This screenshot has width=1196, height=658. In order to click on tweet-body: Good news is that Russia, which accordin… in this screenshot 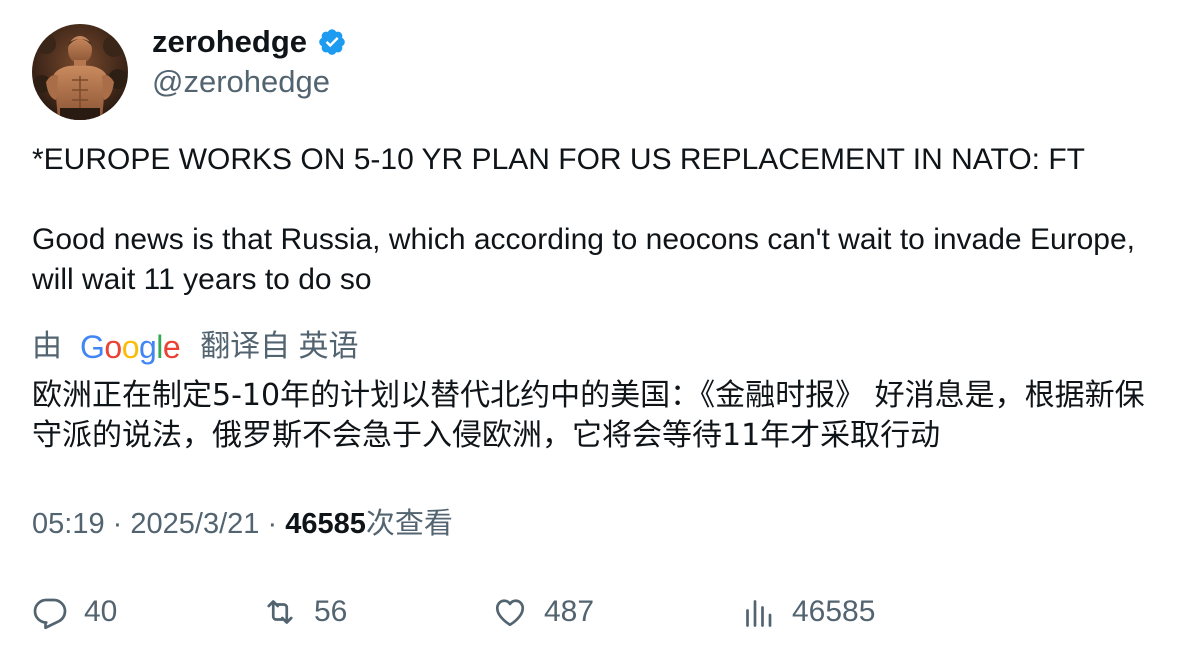, I will do `click(584, 259)`.